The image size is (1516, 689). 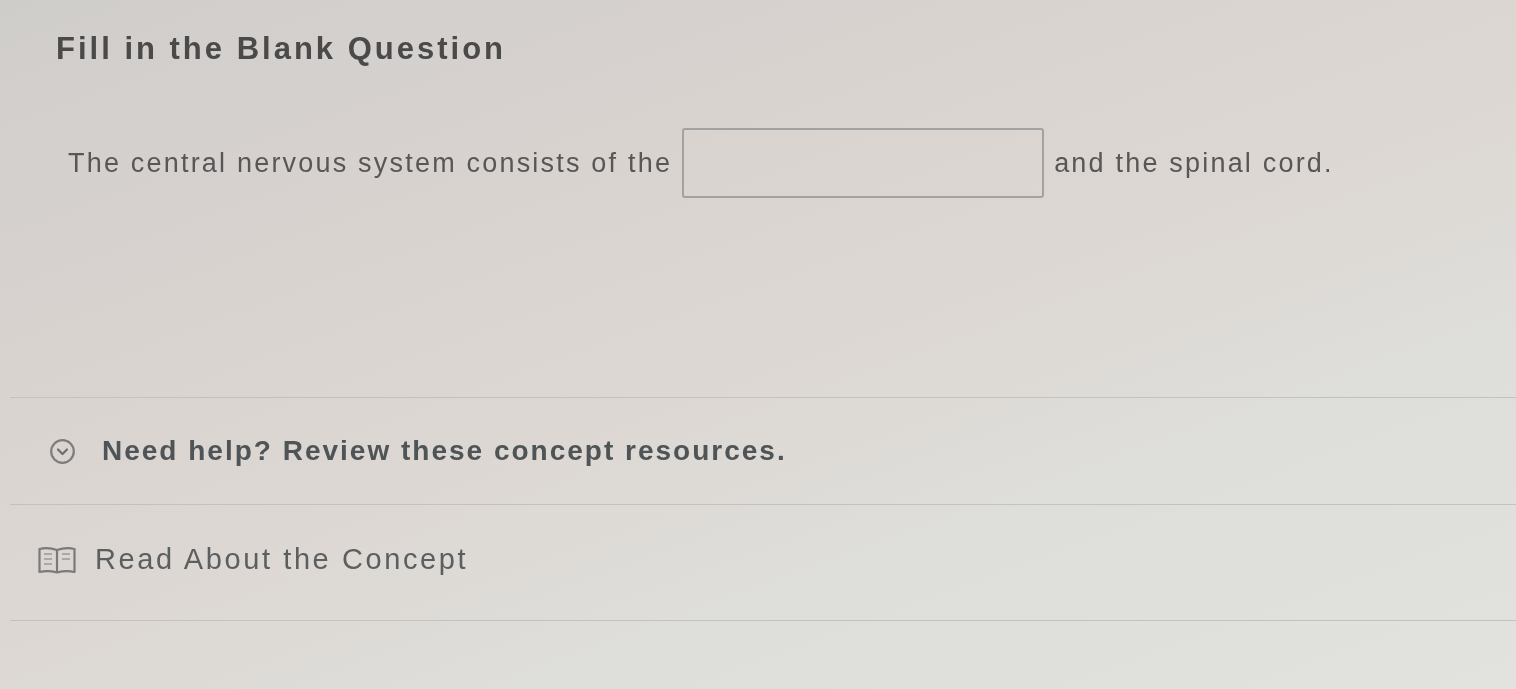 What do you see at coordinates (370, 163) in the screenshot?
I see `question-text: The central nervous system consists of the` at bounding box center [370, 163].